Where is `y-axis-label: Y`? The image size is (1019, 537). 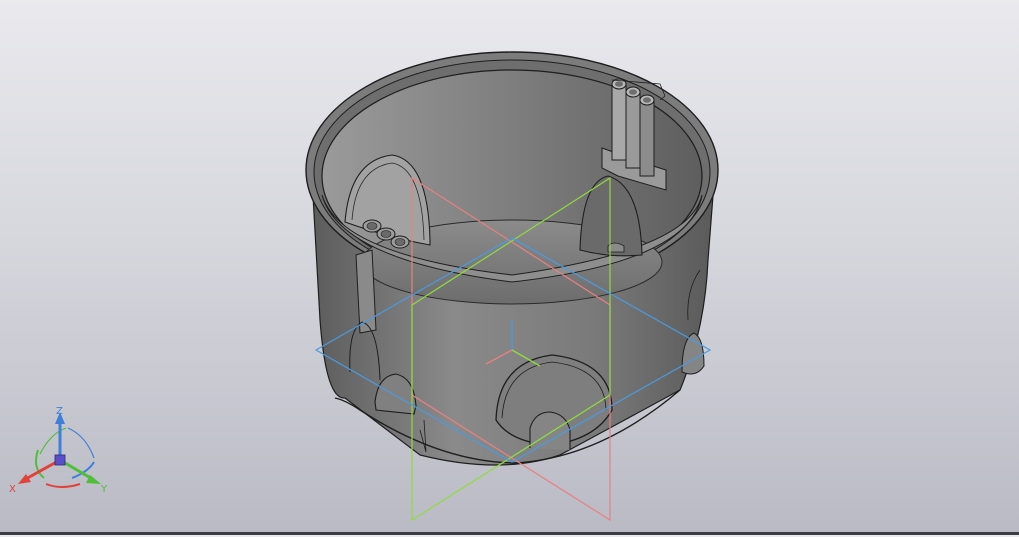
y-axis-label: Y is located at coordinates (104, 489).